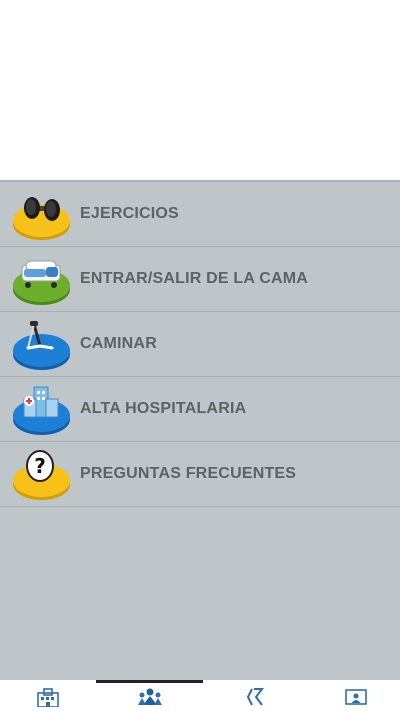 The height and width of the screenshot is (711, 400). I want to click on logo-icon, so click(257, 699).